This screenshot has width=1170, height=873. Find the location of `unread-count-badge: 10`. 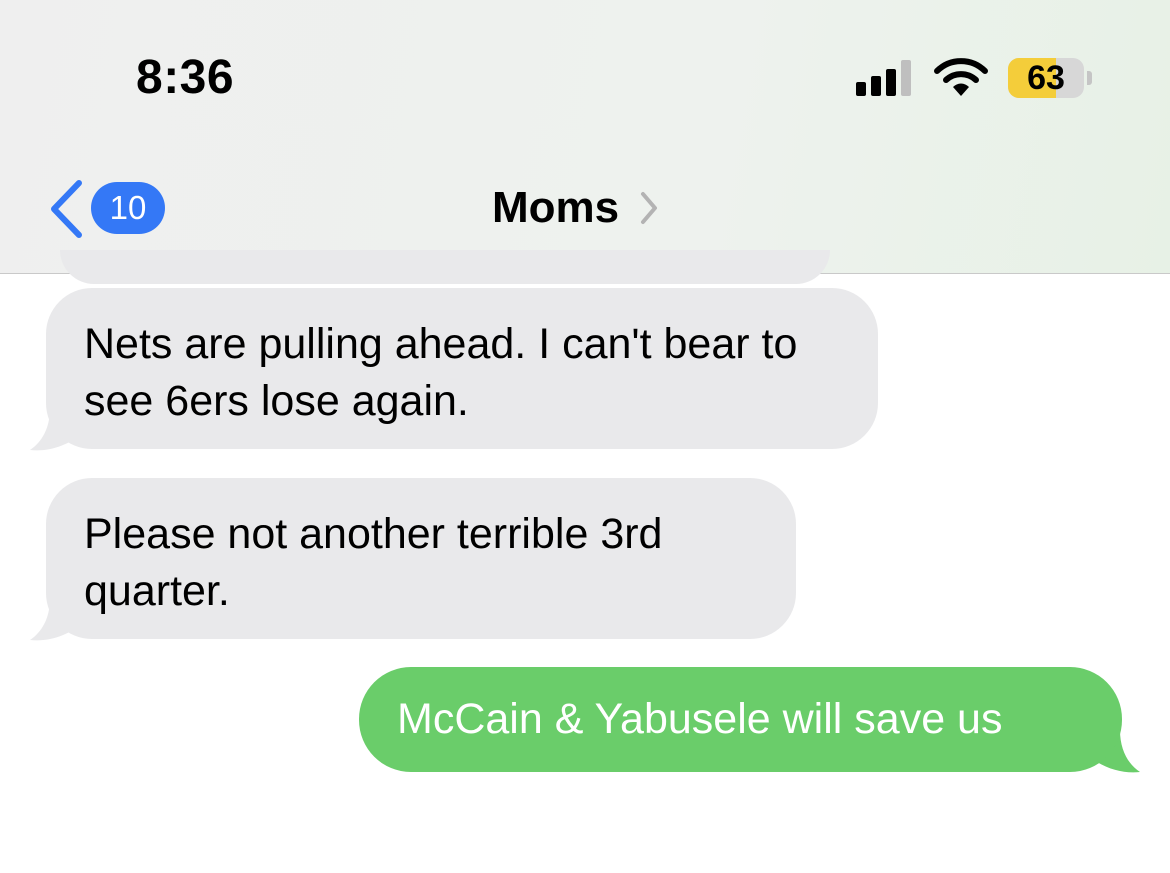

unread-count-badge: 10 is located at coordinates (128, 208).